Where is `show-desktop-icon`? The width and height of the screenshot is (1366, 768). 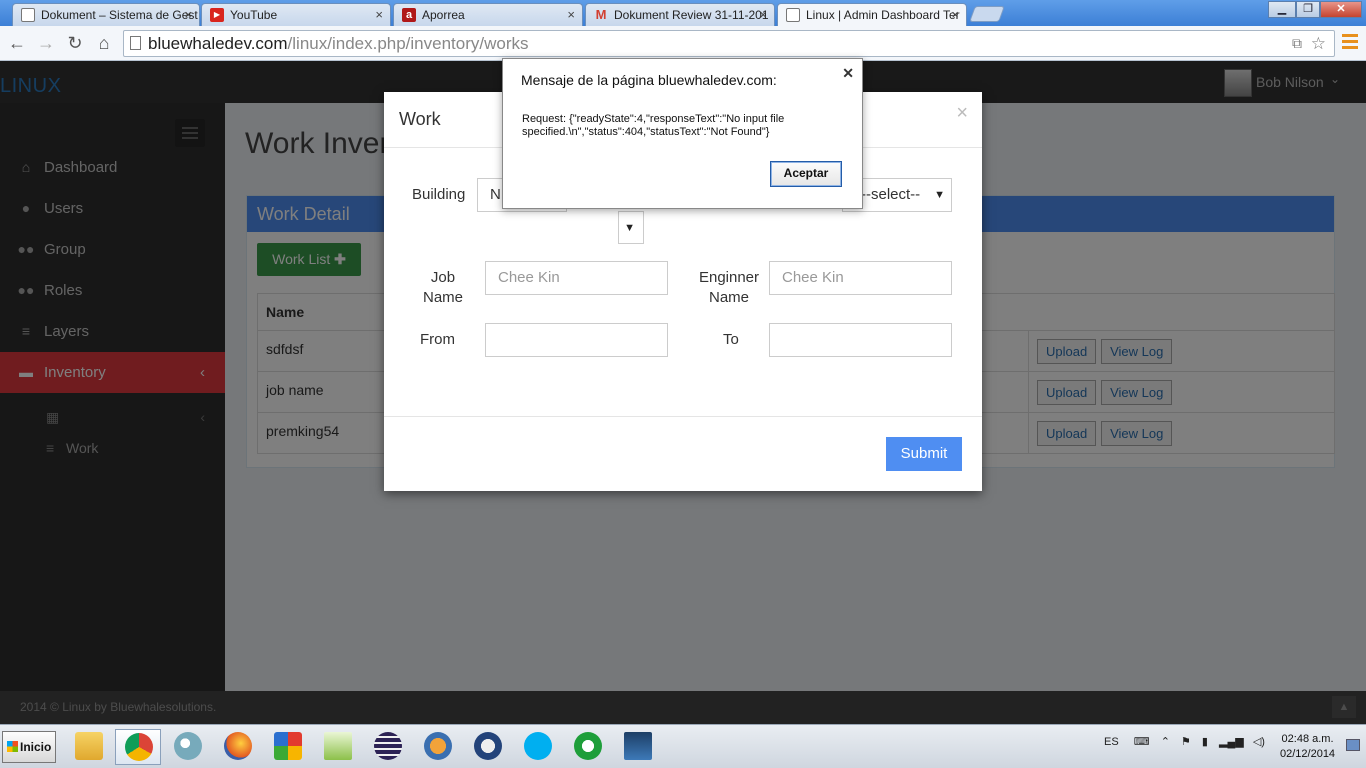 show-desktop-icon is located at coordinates (1353, 745).